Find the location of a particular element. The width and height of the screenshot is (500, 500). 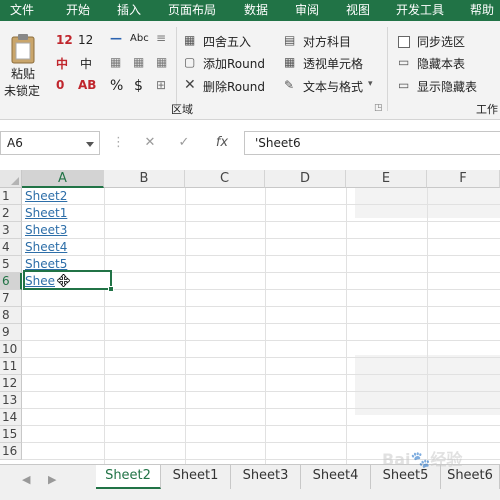

move-cursor-icon is located at coordinates (63, 281).